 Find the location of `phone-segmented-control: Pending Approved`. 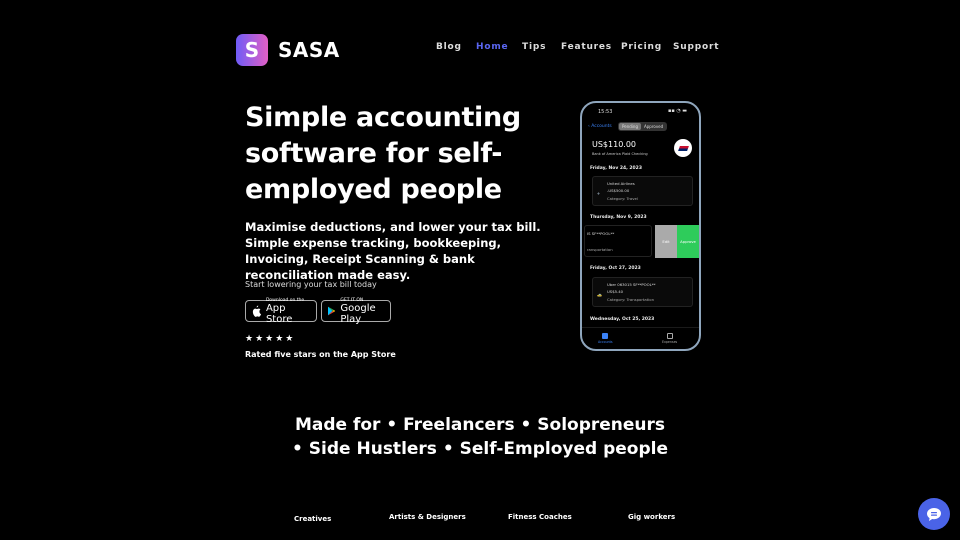

phone-segmented-control: Pending Approved is located at coordinates (643, 126).